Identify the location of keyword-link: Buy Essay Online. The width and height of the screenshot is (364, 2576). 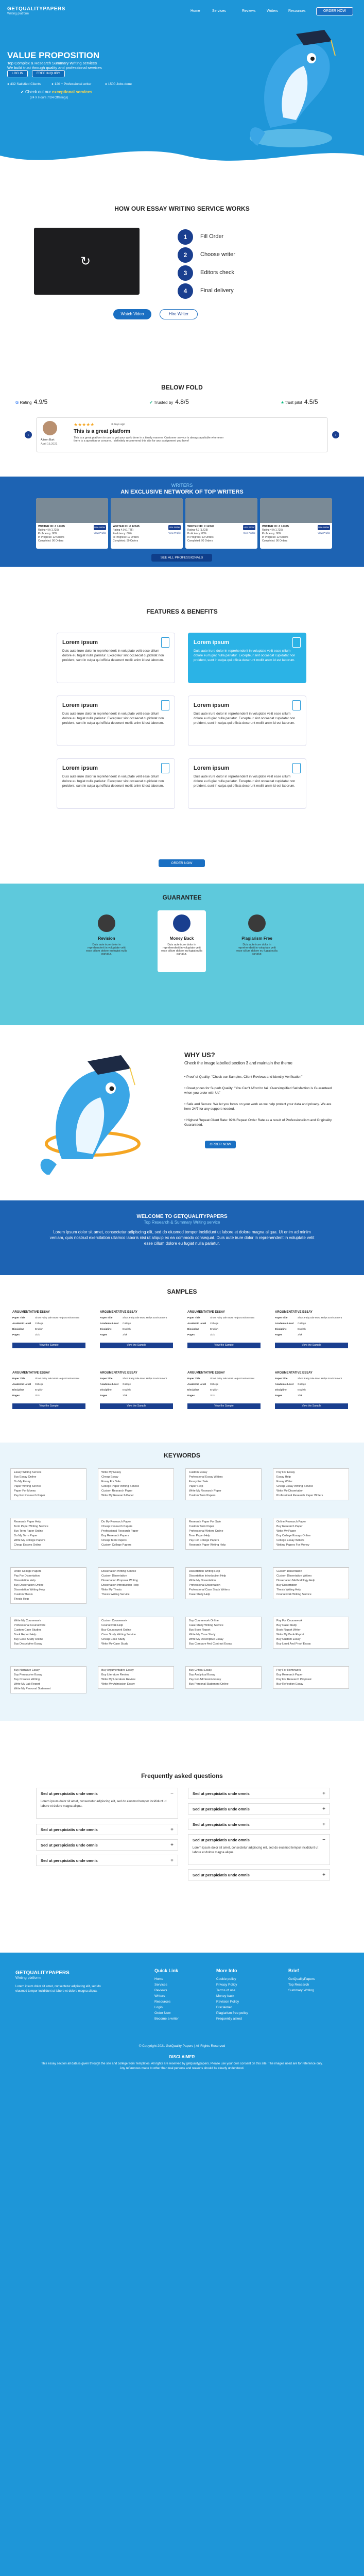
(48, 1477).